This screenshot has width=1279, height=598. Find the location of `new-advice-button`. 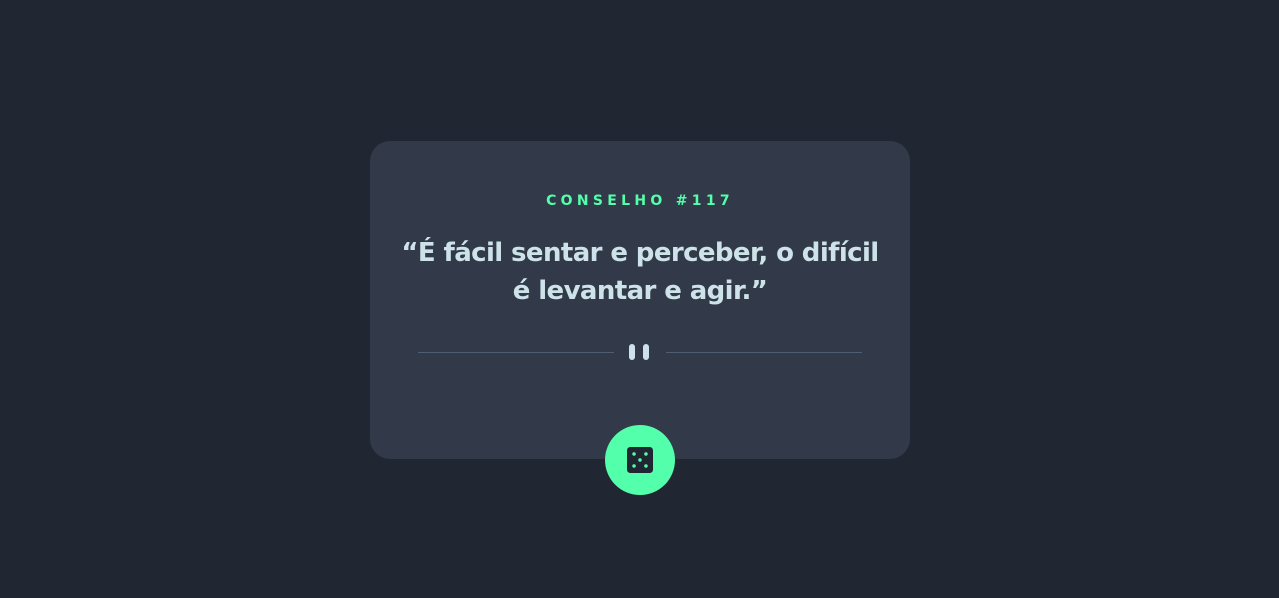

new-advice-button is located at coordinates (640, 460).